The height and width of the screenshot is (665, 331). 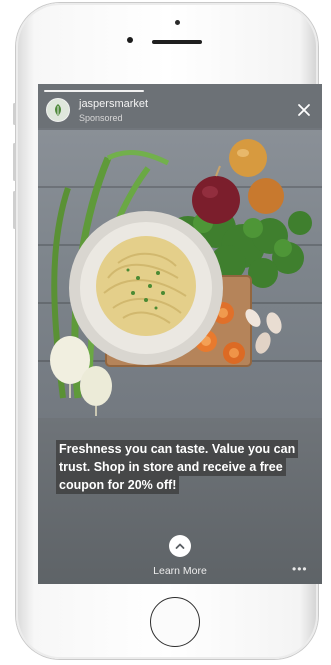 I want to click on more-options-button: •••, so click(x=300, y=569).